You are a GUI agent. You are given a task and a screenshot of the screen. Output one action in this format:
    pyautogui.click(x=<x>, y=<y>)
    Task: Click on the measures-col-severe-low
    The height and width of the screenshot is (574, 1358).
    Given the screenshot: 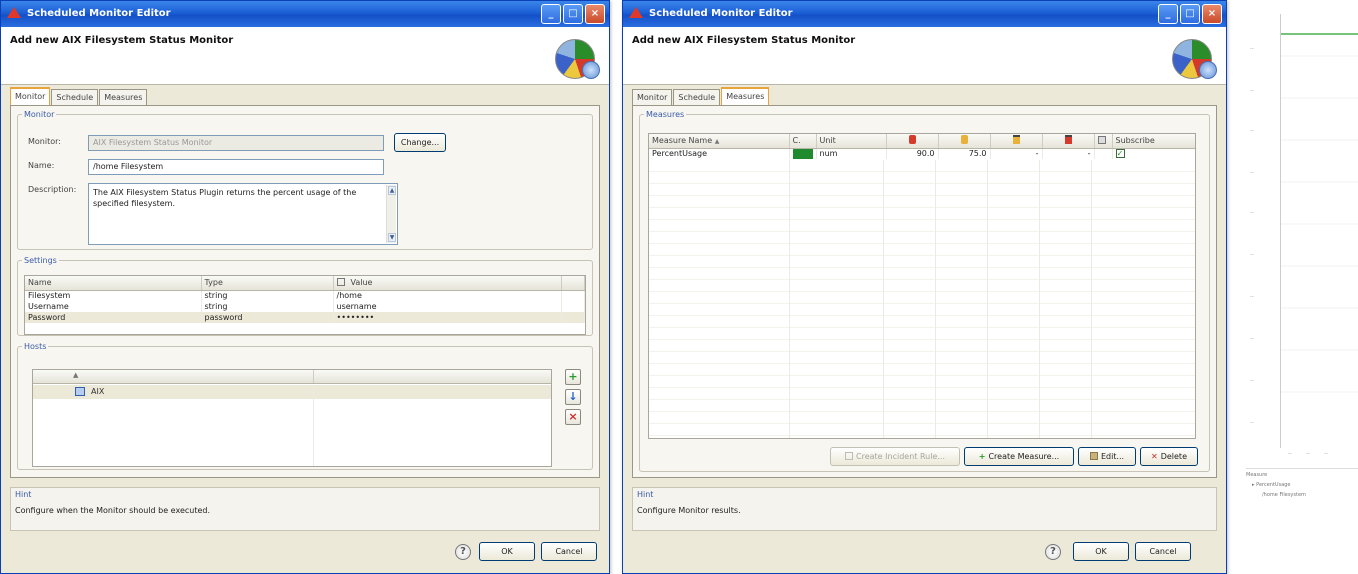 What is the action you would take?
    pyautogui.click(x=1068, y=141)
    